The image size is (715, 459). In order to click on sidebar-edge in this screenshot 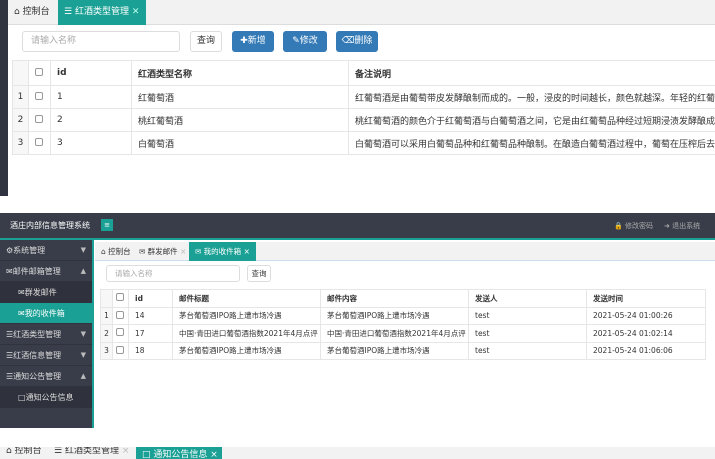, I will do `click(4, 98)`.